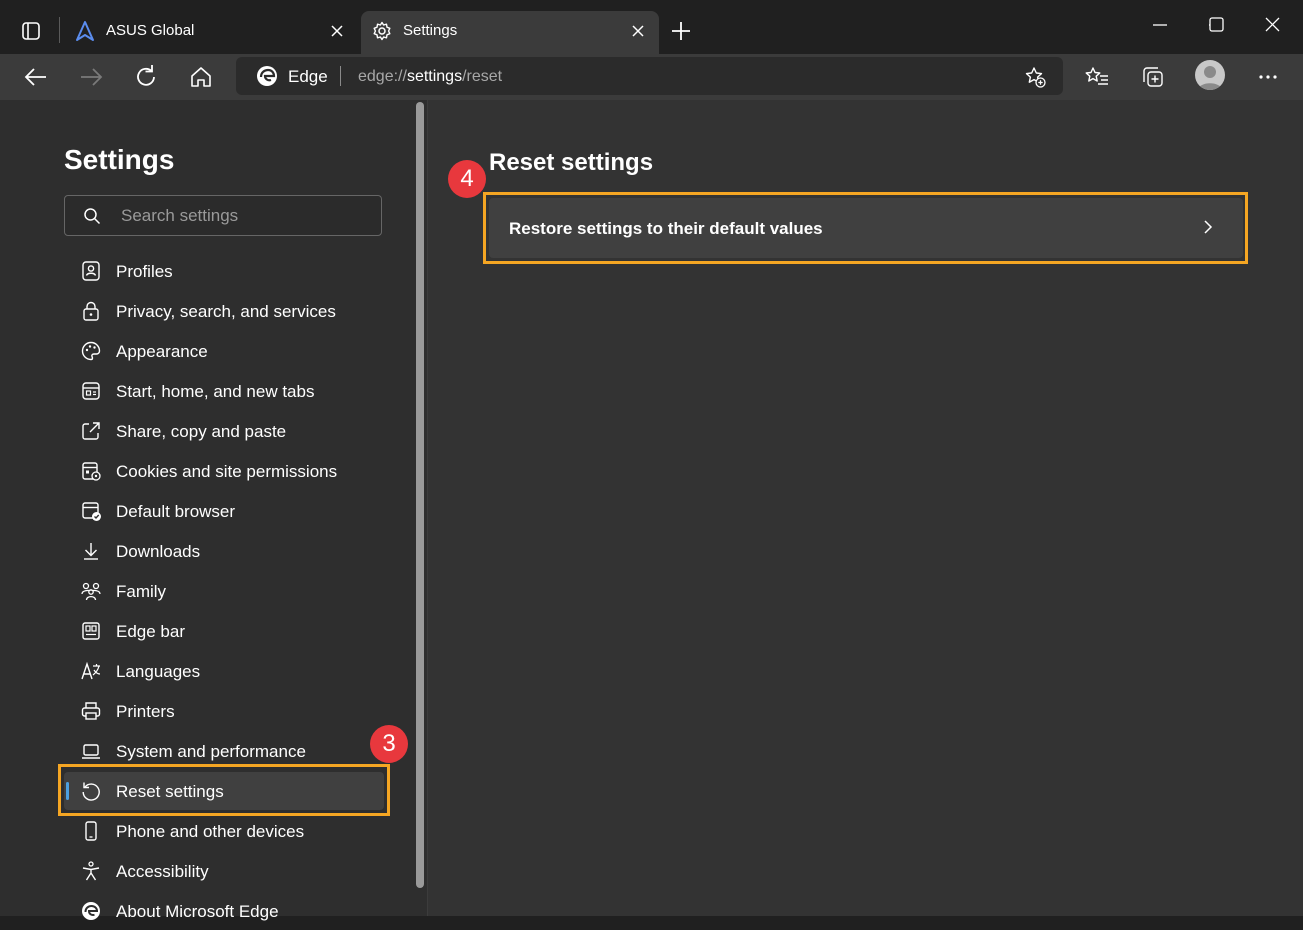 Image resolution: width=1303 pixels, height=930 pixels. I want to click on sidebar-item-label: Privacy, search, and services, so click(226, 311).